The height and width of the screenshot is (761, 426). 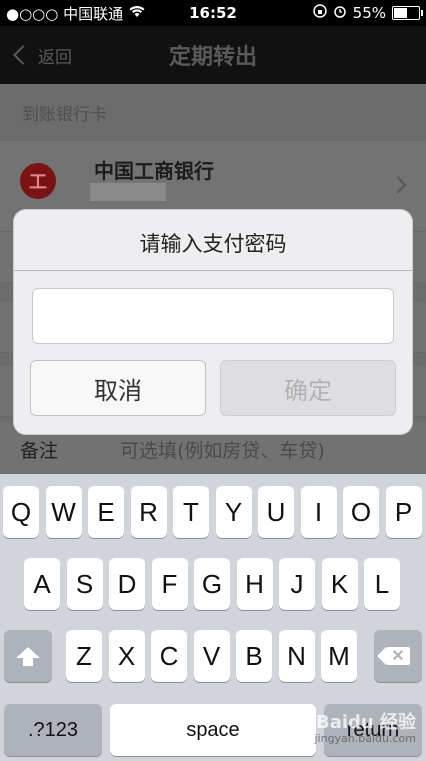 I want to click on key-o: O, so click(x=361, y=512).